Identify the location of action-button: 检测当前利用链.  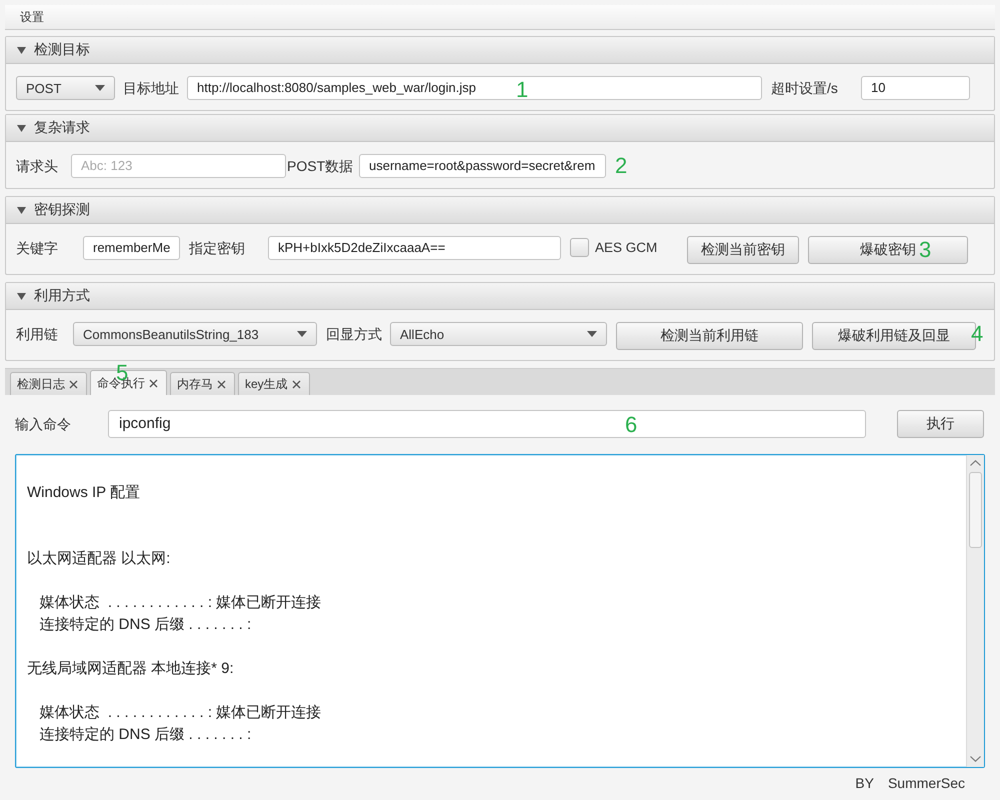
(709, 336).